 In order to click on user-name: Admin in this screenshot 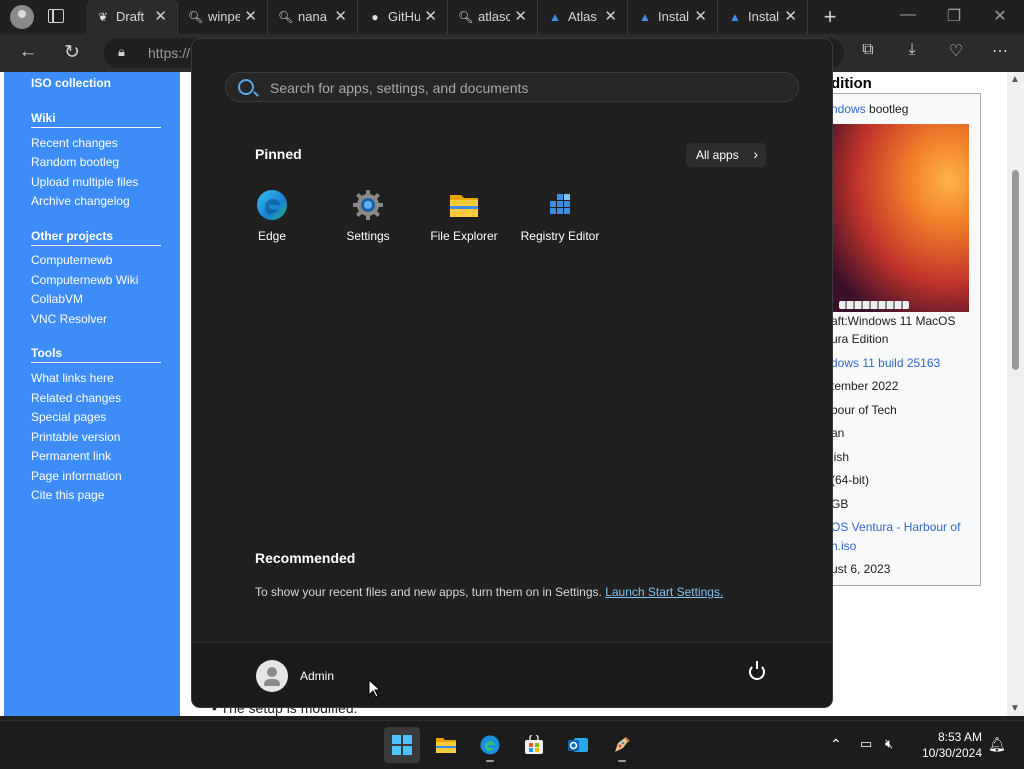, I will do `click(317, 676)`.